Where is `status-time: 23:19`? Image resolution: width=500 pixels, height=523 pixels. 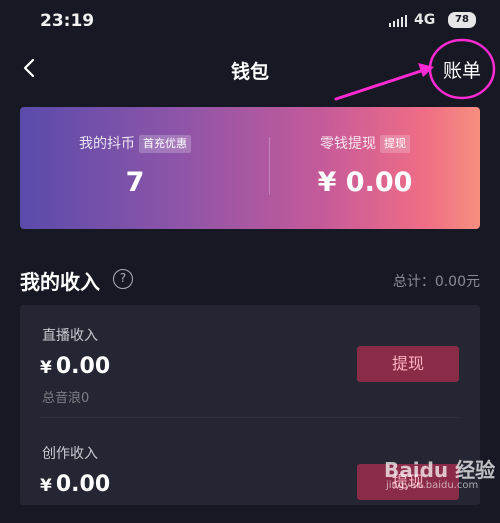
status-time: 23:19 is located at coordinates (67, 21).